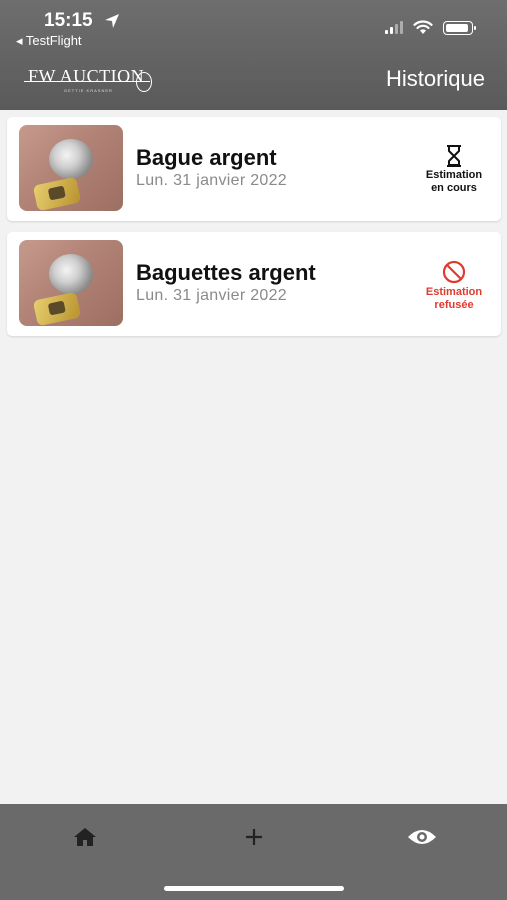  I want to click on item-title: Baguettes argent, so click(226, 272).